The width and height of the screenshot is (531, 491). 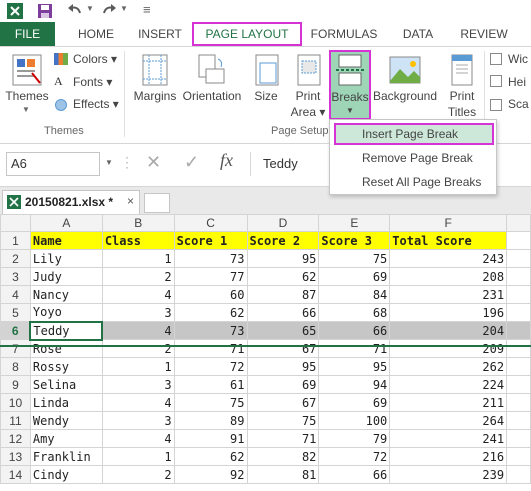 I want to click on cell: Linda, so click(x=66, y=402).